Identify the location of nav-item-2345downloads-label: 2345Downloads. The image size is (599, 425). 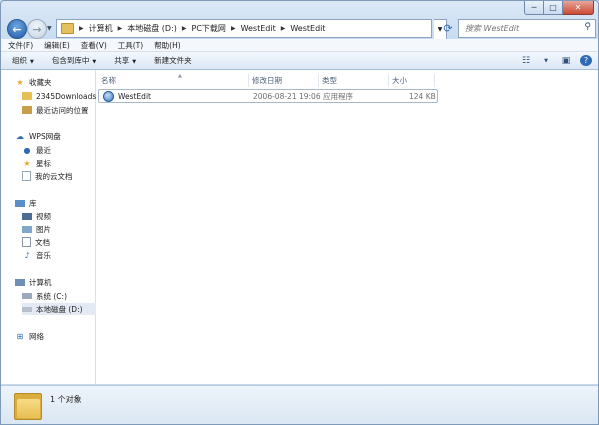
(66, 96).